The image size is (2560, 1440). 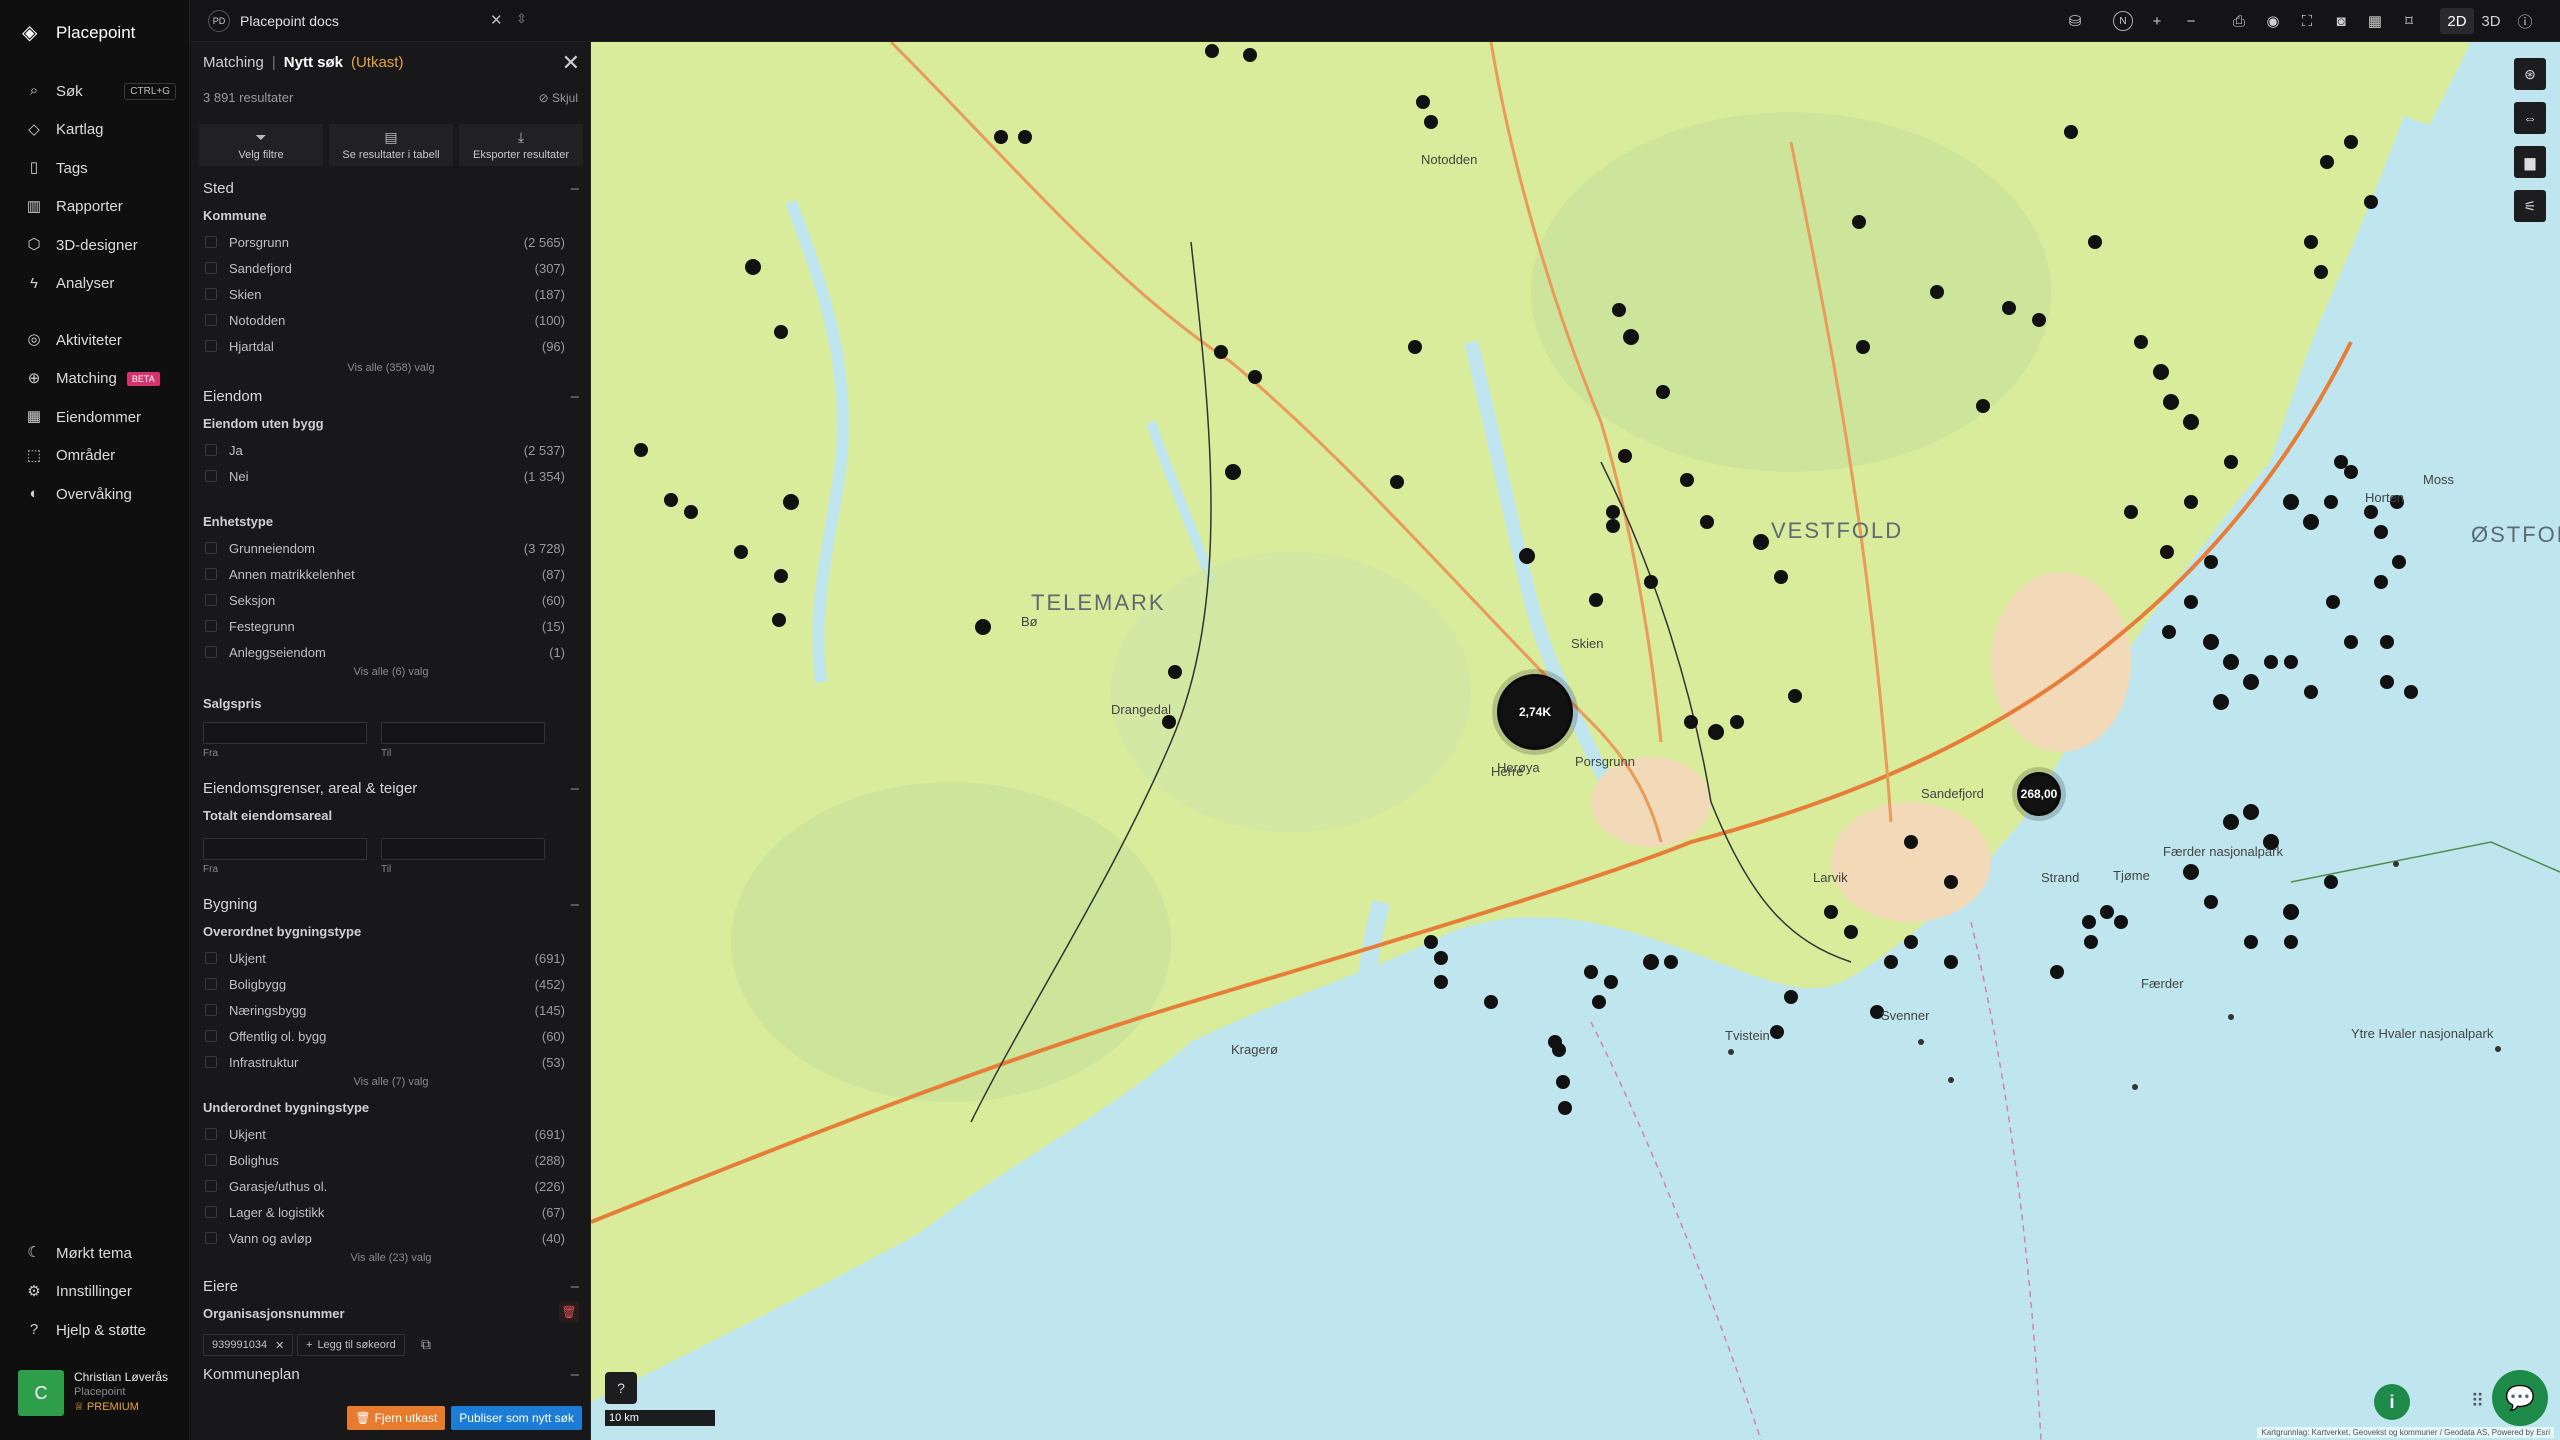 I want to click on breadcrumb: Matching, so click(x=233, y=62).